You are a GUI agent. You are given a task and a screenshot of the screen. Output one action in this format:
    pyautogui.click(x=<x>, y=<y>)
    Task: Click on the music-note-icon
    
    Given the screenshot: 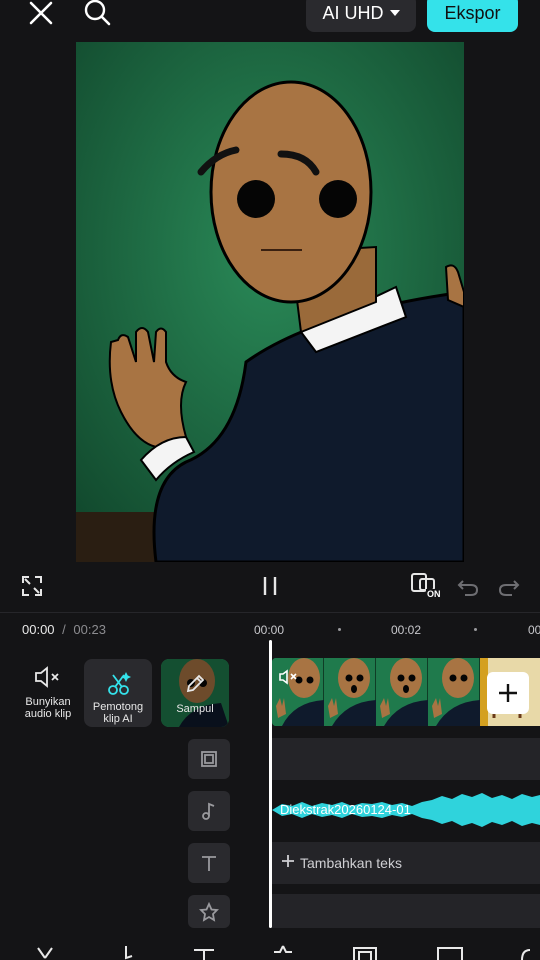 What is the action you would take?
    pyautogui.click(x=208, y=811)
    